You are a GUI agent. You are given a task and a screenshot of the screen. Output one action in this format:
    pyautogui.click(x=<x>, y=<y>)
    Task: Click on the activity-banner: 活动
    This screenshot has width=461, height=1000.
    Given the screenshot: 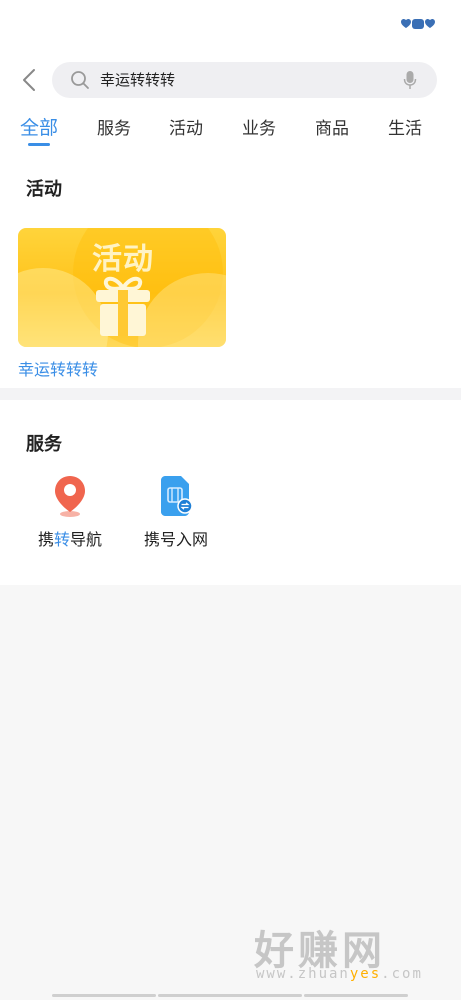 What is the action you would take?
    pyautogui.click(x=122, y=287)
    